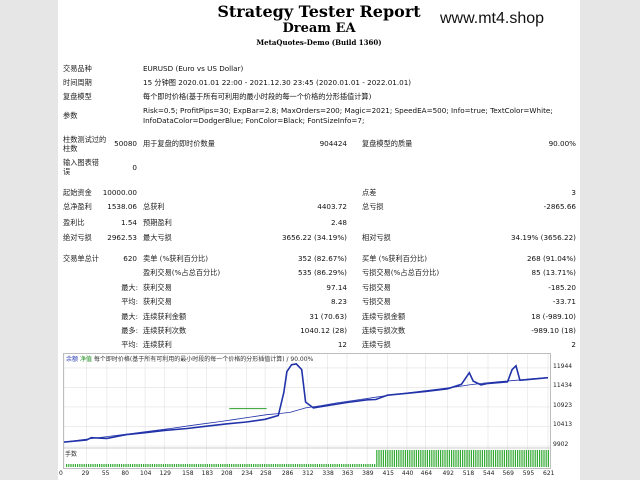 The width and height of the screenshot is (640, 480). I want to click on x-tick-label: 183, so click(207, 473).